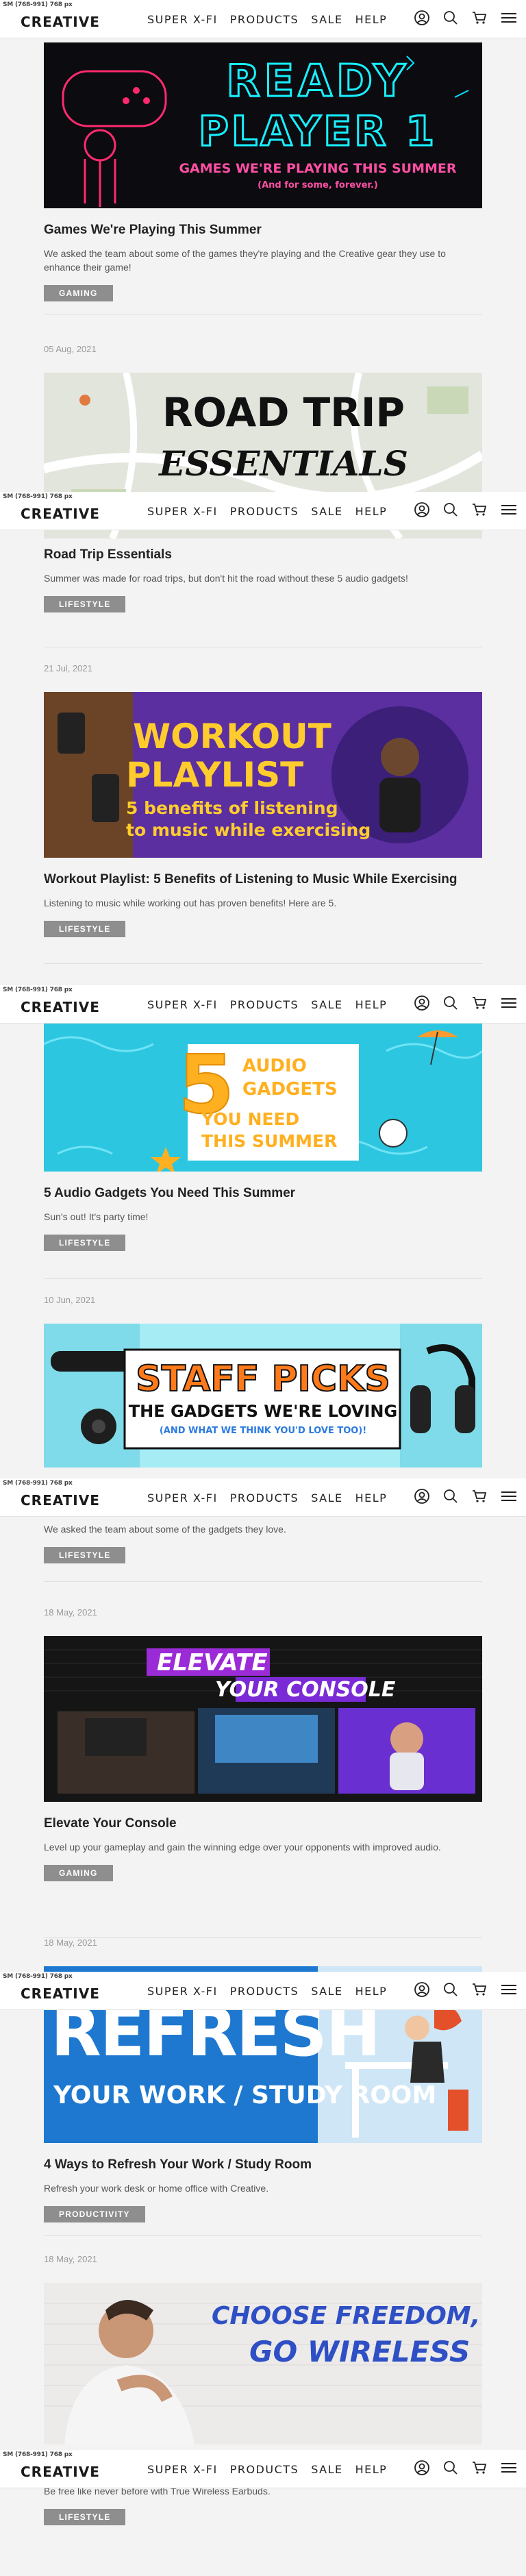 Image resolution: width=526 pixels, height=2576 pixels. I want to click on post-title: 4 Ways to Refresh Your Work / Study Room, so click(263, 2165).